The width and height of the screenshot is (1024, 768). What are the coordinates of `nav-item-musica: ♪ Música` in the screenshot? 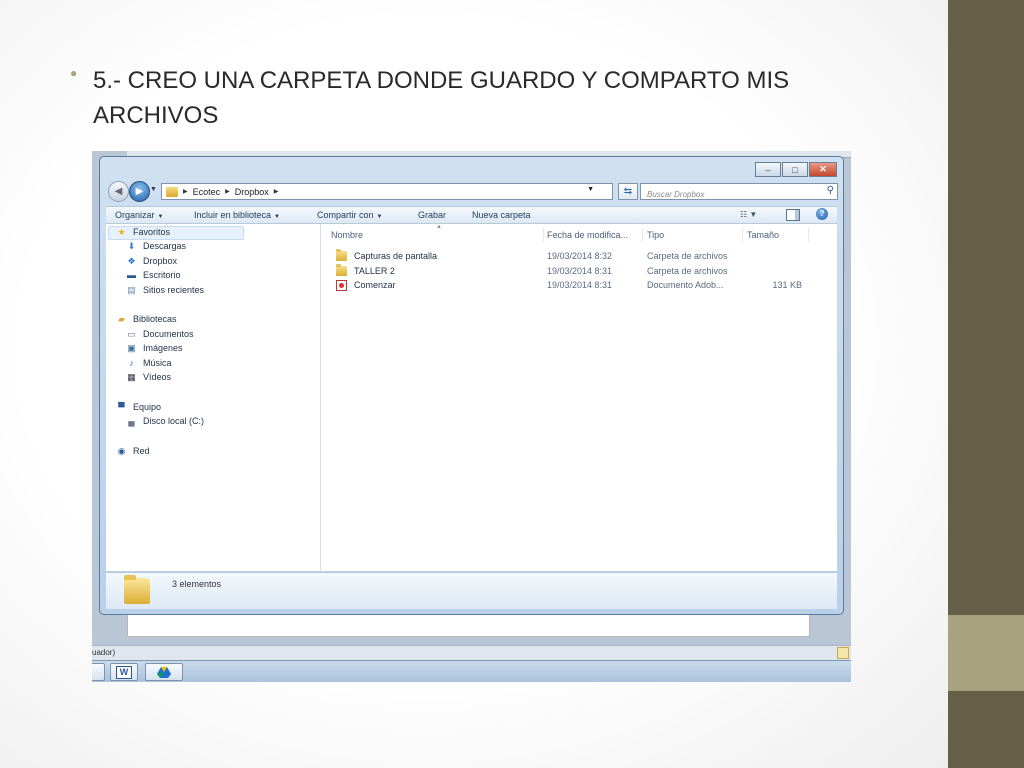 It's located at (148, 363).